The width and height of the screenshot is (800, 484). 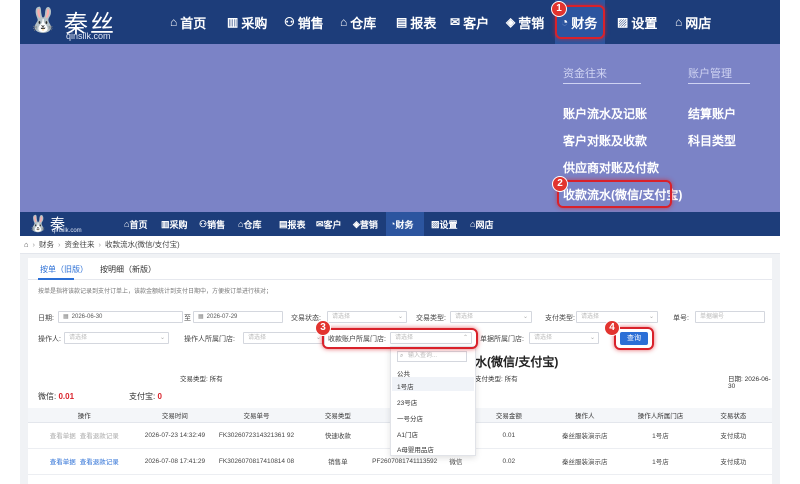 I want to click on menu-item-customer-reconcile: 客户对账及收款, so click(x=605, y=140).